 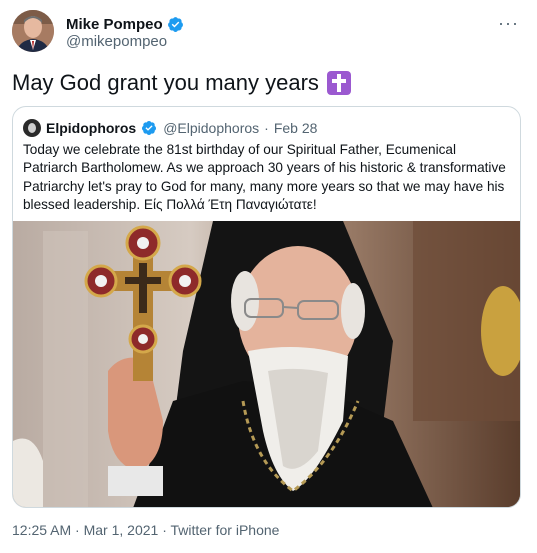 What do you see at coordinates (91, 128) in the screenshot?
I see `quoted-author-name: Elpidophoros` at bounding box center [91, 128].